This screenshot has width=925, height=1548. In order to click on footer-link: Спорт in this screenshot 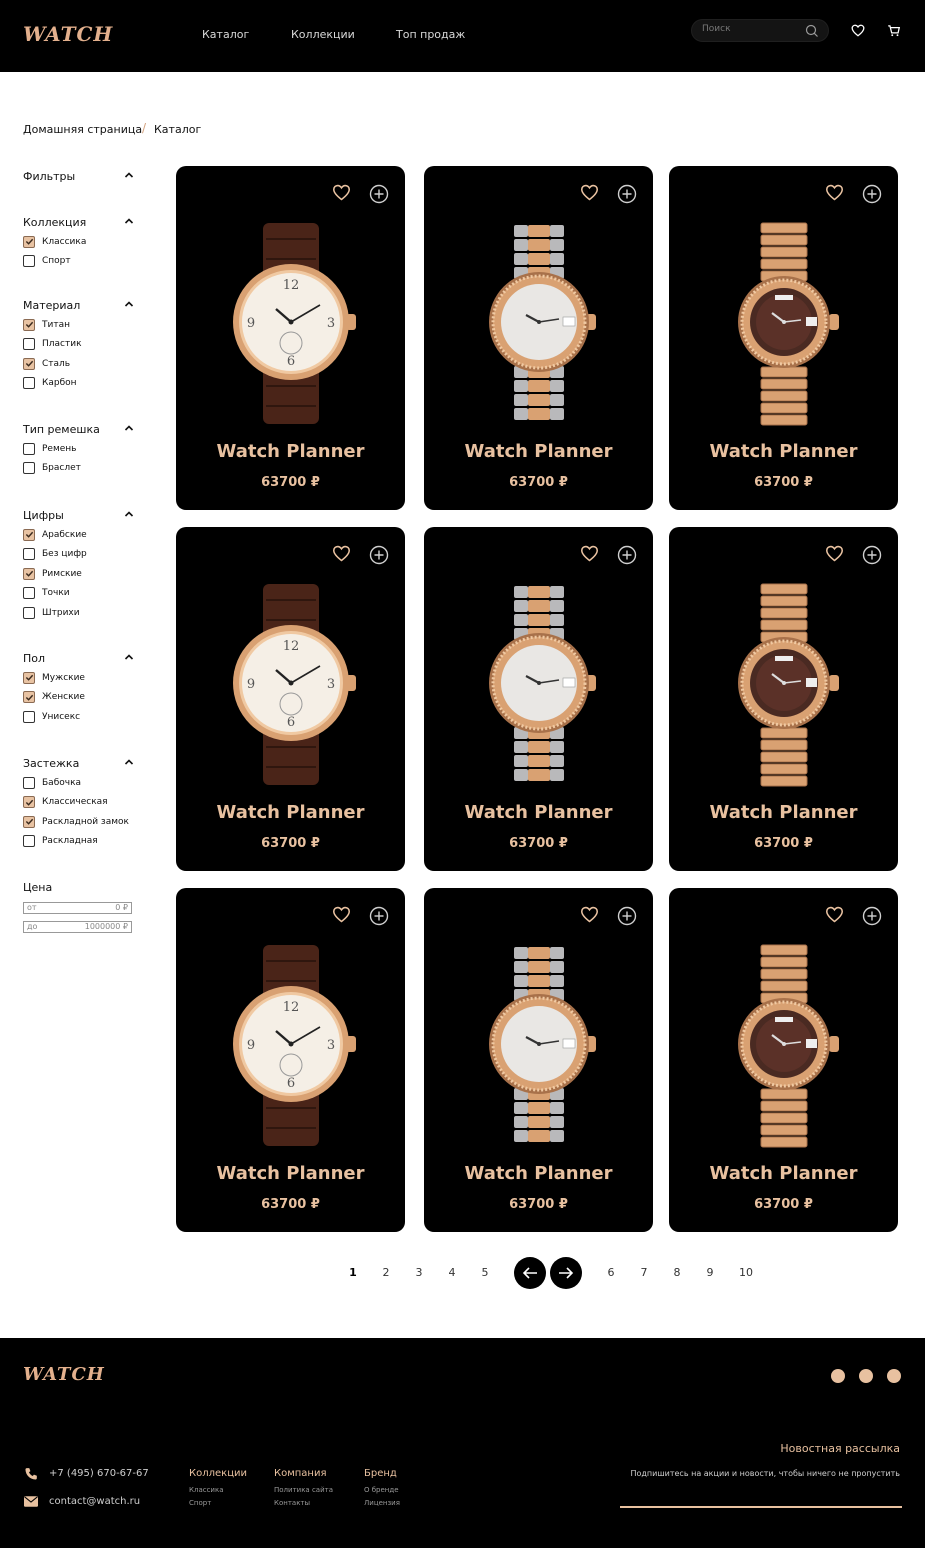, I will do `click(200, 1503)`.